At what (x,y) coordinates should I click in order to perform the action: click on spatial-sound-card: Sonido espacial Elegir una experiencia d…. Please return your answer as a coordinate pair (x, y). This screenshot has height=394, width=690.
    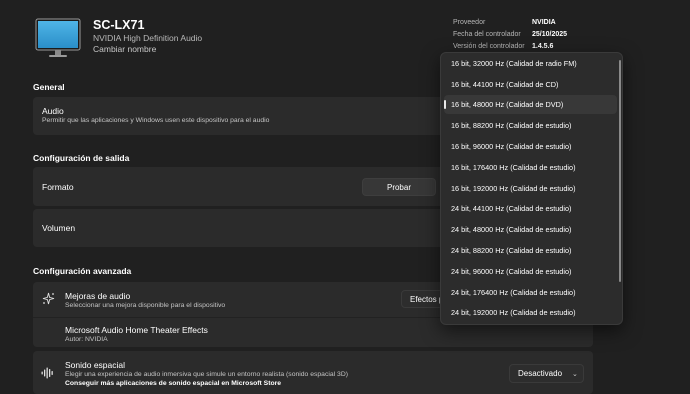
    Looking at the image, I should click on (313, 372).